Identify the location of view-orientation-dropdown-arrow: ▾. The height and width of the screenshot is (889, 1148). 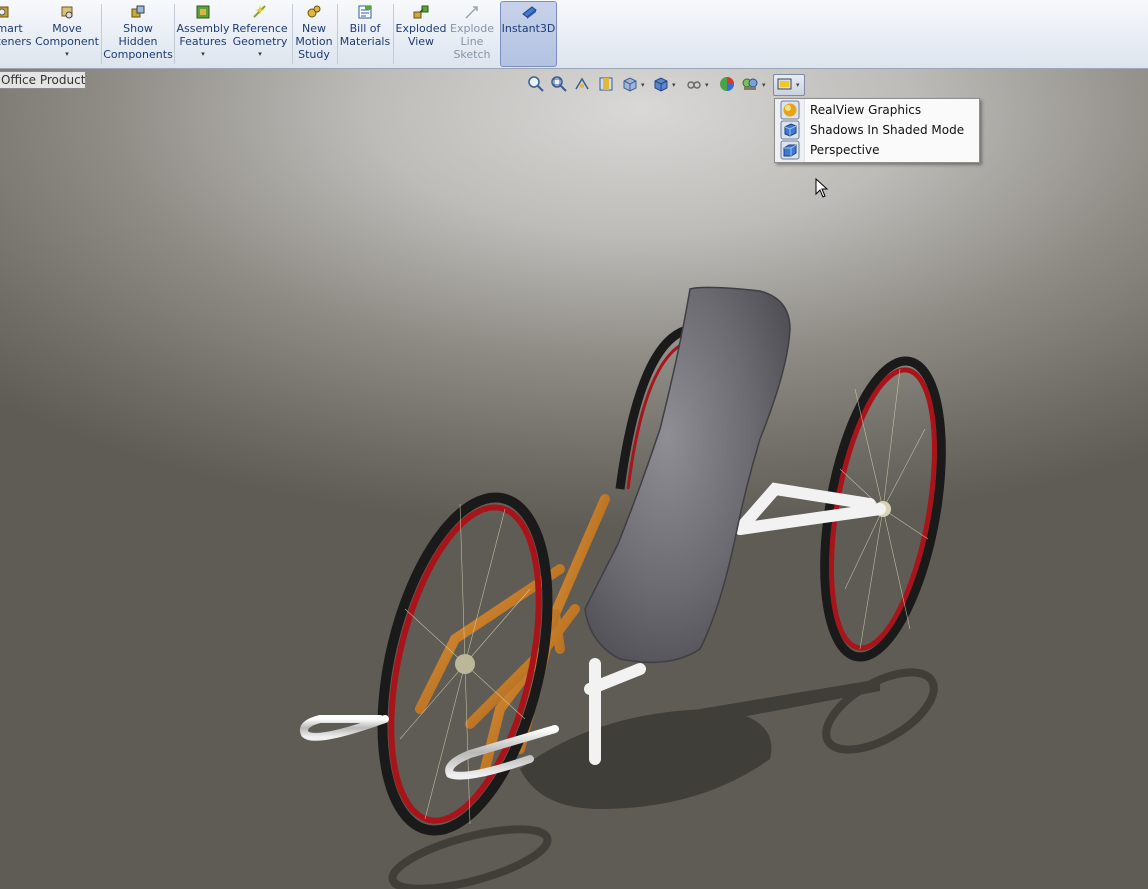
(643, 85).